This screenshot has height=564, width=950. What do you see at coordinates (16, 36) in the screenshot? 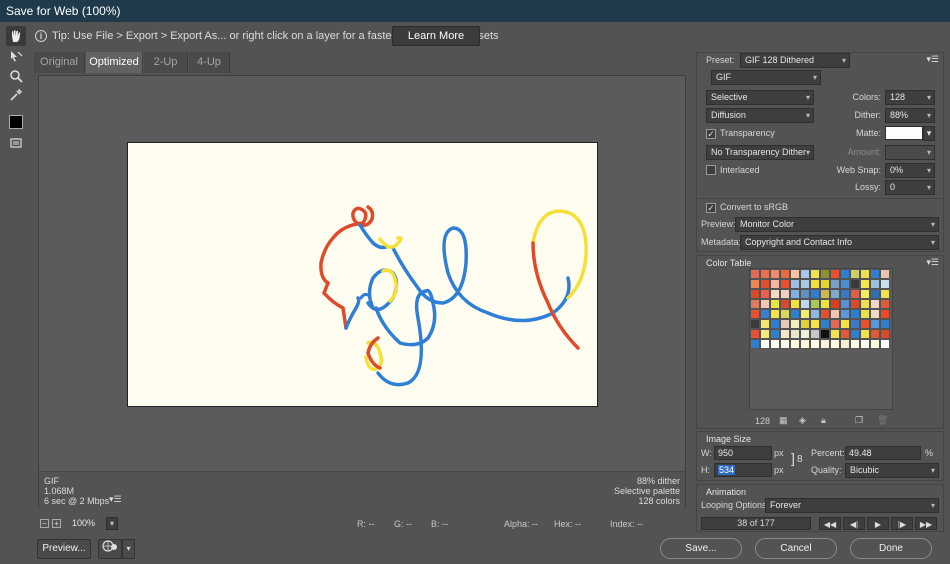
I see `hand-tool-icon` at bounding box center [16, 36].